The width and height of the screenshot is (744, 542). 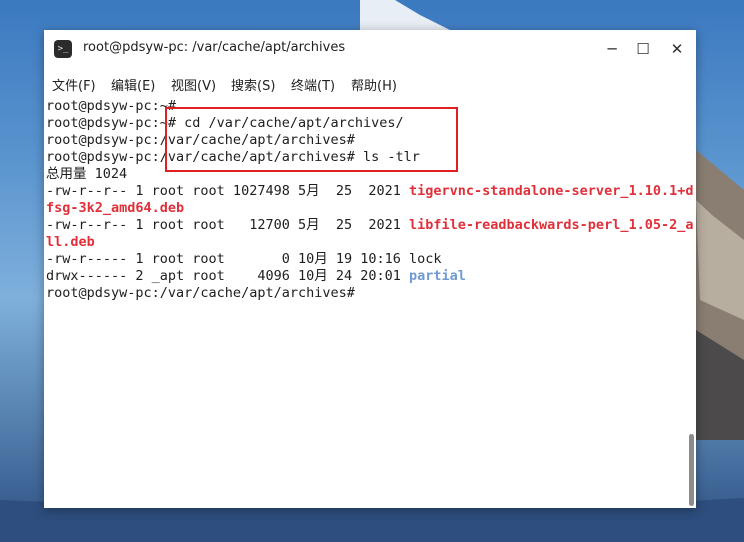 What do you see at coordinates (115, 208) in the screenshot?
I see `deb-filename-wrap: fsg-3k2_amd64.deb` at bounding box center [115, 208].